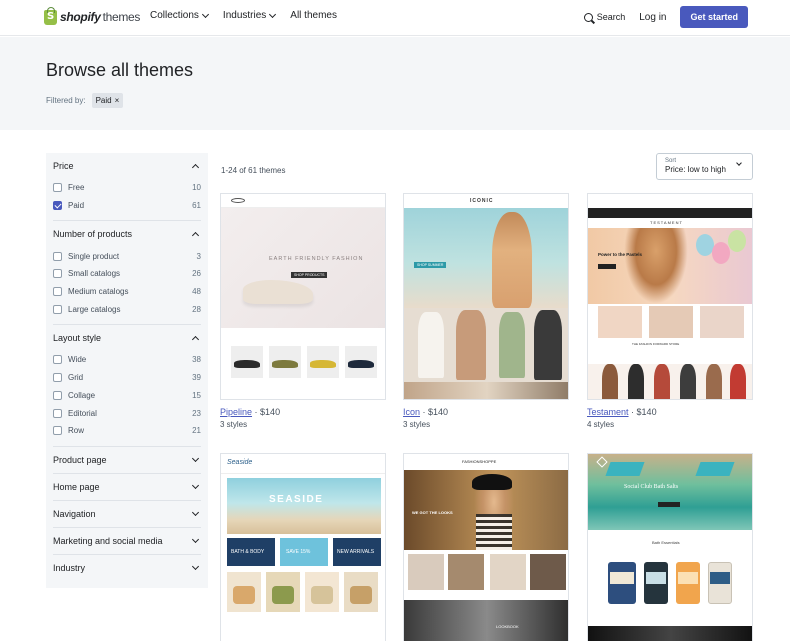  What do you see at coordinates (250, 15) in the screenshot?
I see `nav-industries: Industries` at bounding box center [250, 15].